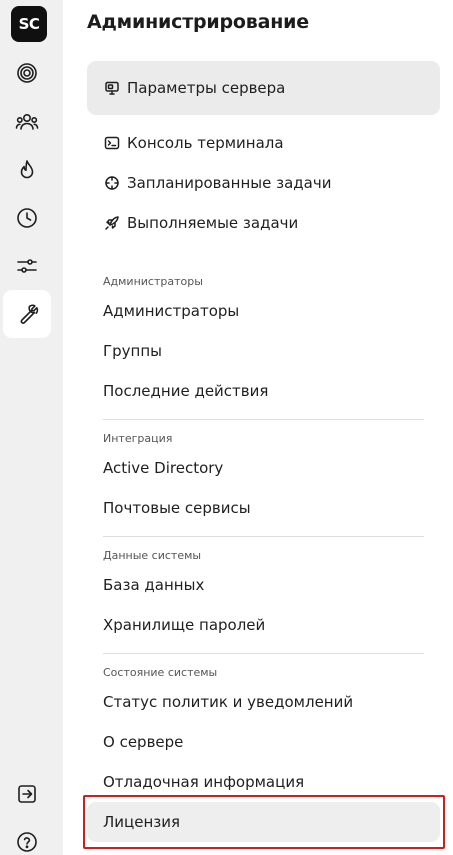  I want to click on nav-help-button, so click(27, 836).